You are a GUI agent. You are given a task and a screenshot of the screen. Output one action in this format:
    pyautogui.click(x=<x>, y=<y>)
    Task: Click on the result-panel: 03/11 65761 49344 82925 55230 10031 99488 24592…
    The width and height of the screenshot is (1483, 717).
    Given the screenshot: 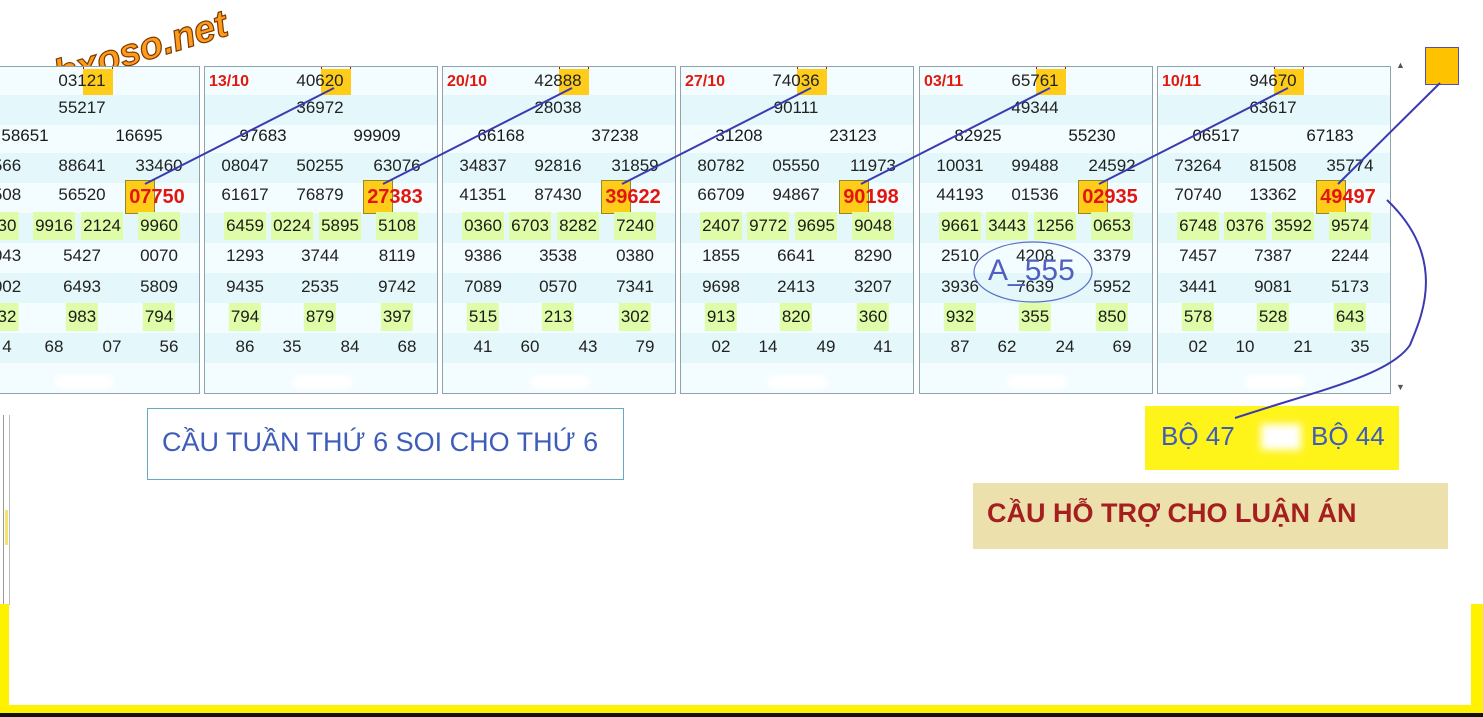 What is the action you would take?
    pyautogui.click(x=1036, y=230)
    